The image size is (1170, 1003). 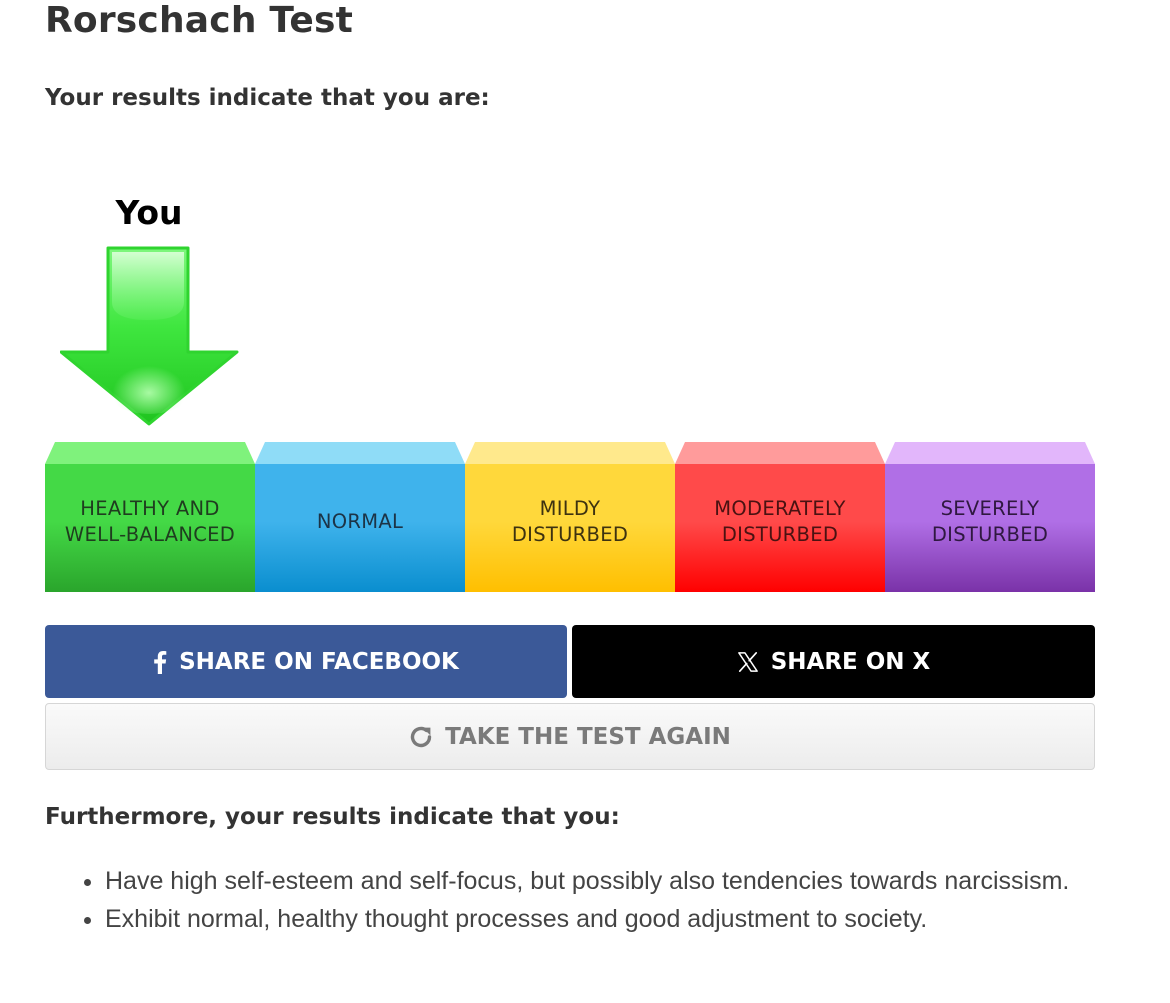 What do you see at coordinates (570, 661) in the screenshot?
I see `share-buttons-row: SHARE ON FACEBOOK SHARE ON X` at bounding box center [570, 661].